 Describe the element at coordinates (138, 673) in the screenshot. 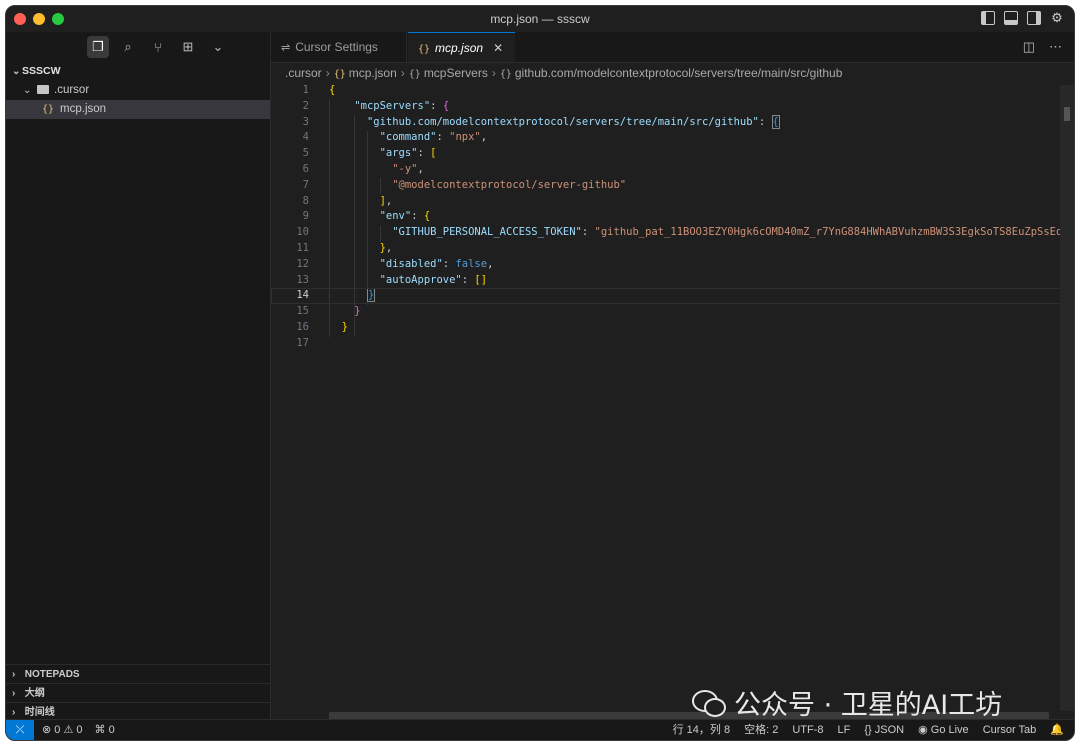

I see `section-notepads: › NOTEPADS` at that location.